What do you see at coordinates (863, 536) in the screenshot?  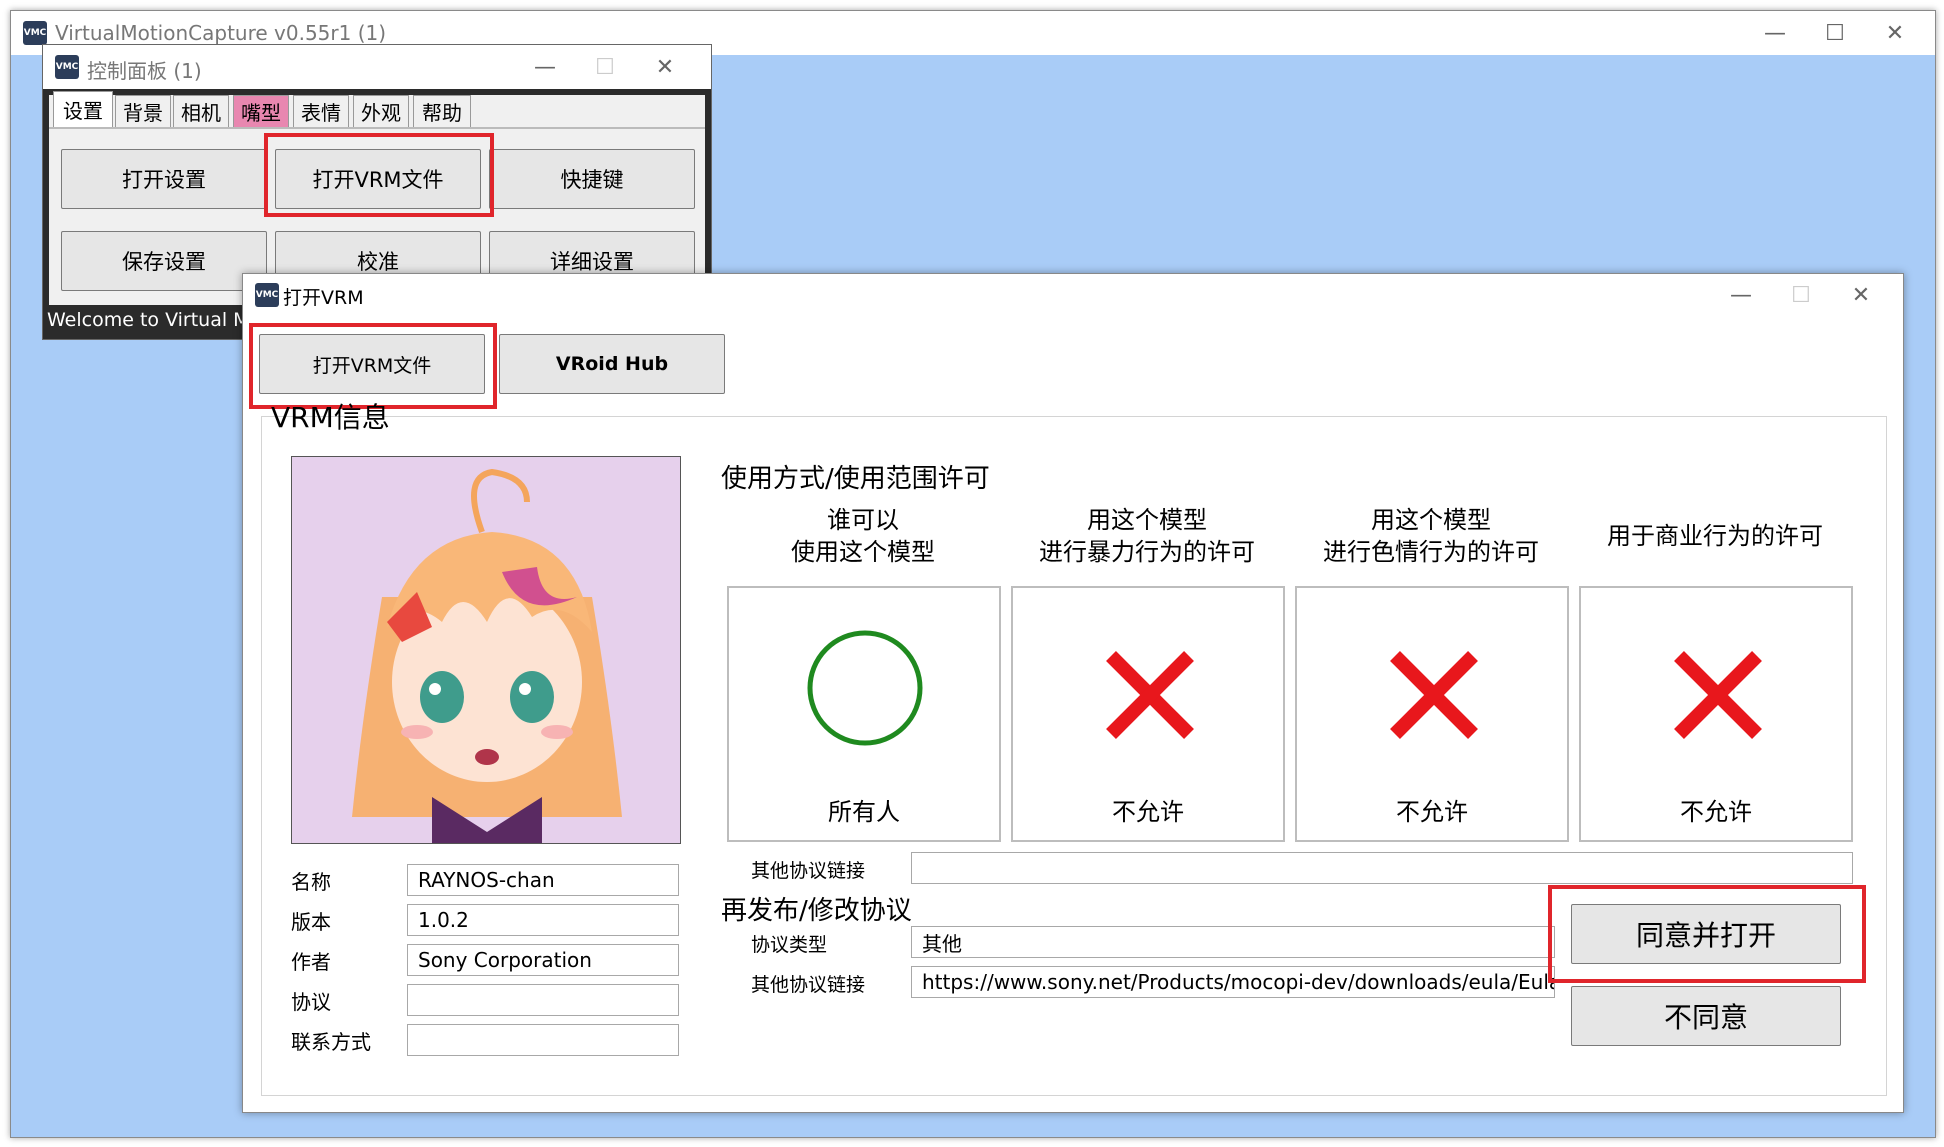 I see `permission-header-who: 谁可以 使用这个模型` at bounding box center [863, 536].